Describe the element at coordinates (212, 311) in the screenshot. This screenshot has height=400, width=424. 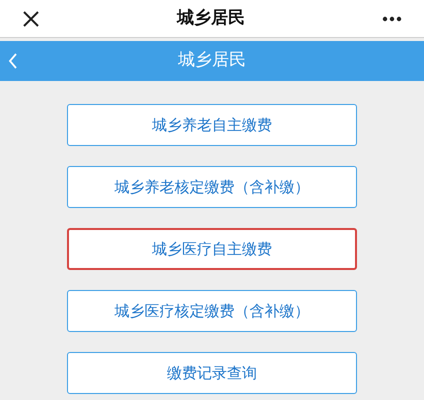
I see `menu-button: 城乡医疗核定缴费（含补缴）` at that location.